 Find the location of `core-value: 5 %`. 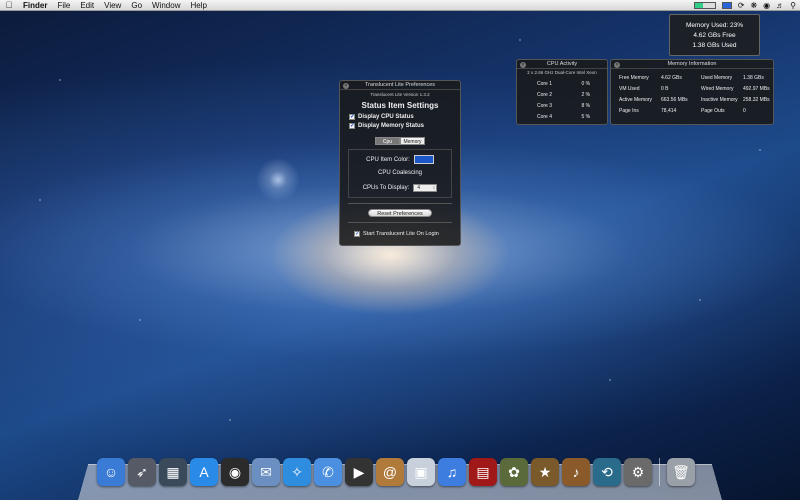

core-value: 5 % is located at coordinates (586, 116).